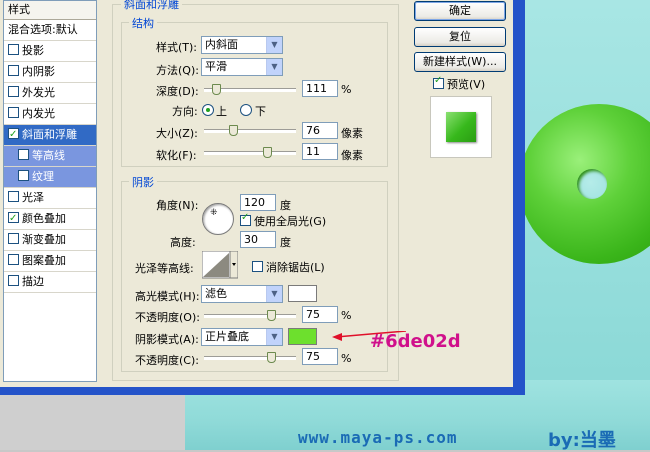  What do you see at coordinates (50, 261) in the screenshot?
I see `style-item: 图案叠加` at bounding box center [50, 261].